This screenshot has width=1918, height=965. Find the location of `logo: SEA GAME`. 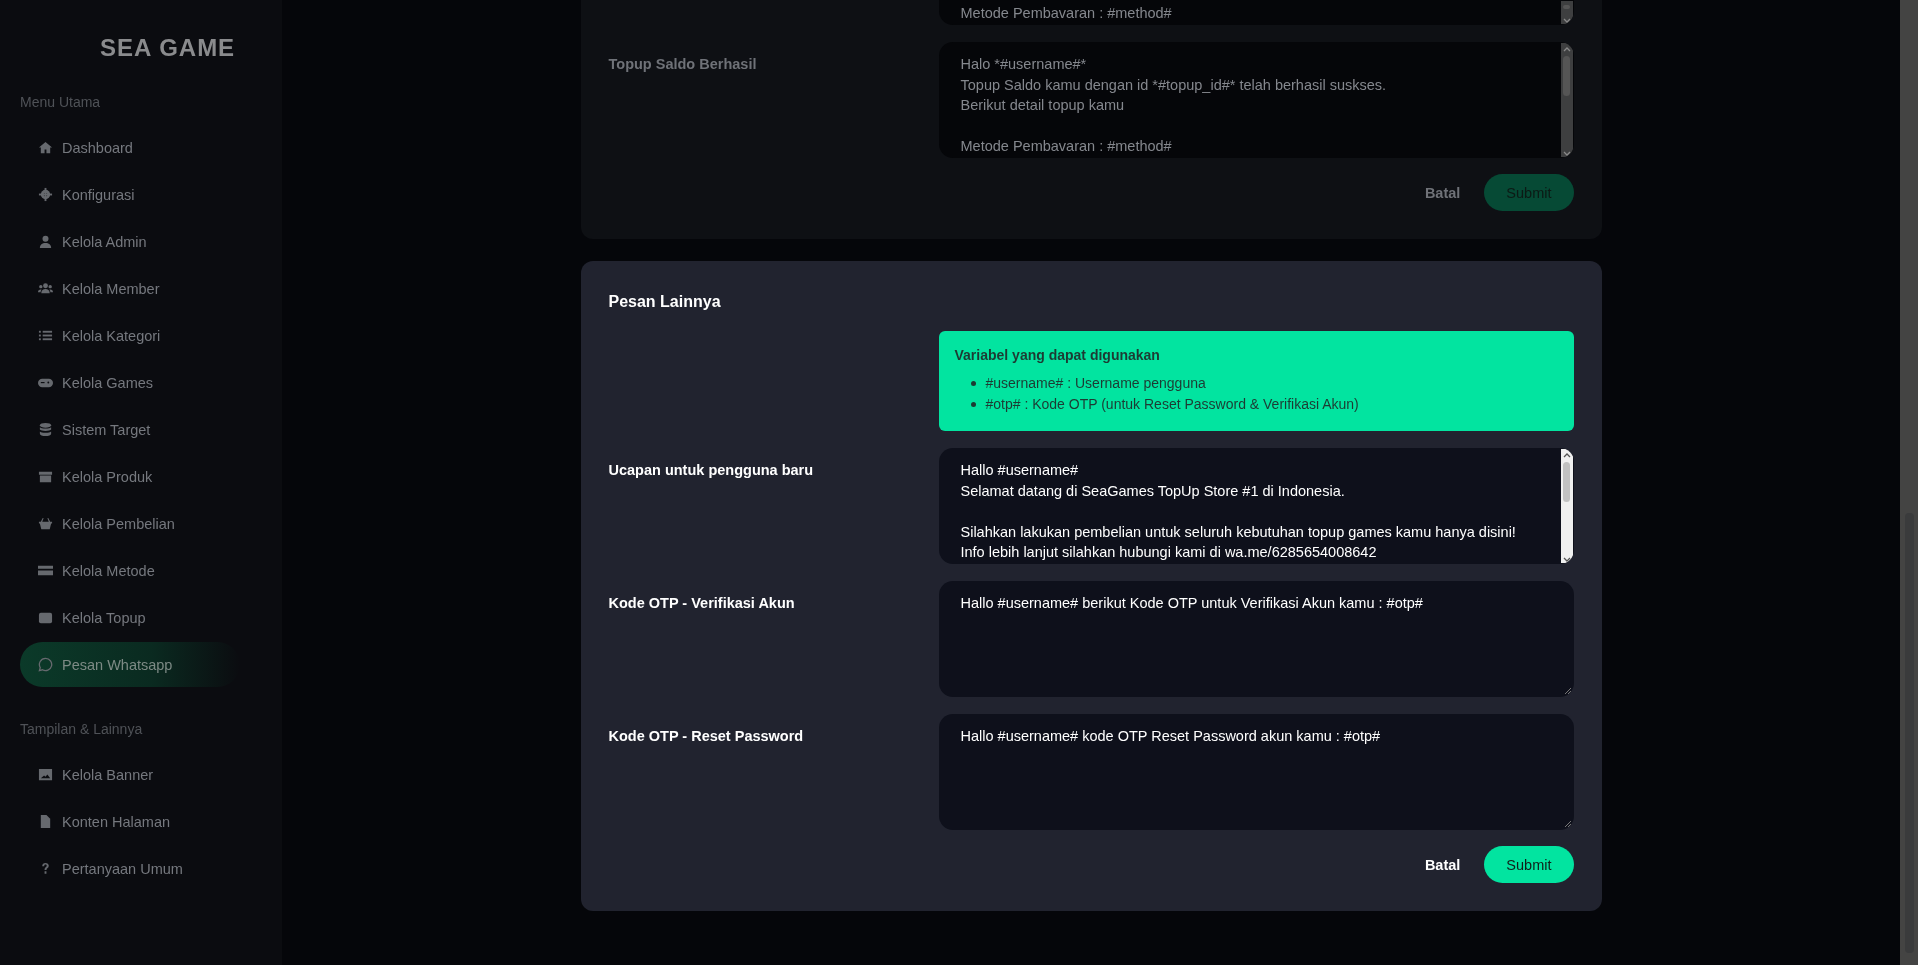

logo: SEA GAME is located at coordinates (168, 48).